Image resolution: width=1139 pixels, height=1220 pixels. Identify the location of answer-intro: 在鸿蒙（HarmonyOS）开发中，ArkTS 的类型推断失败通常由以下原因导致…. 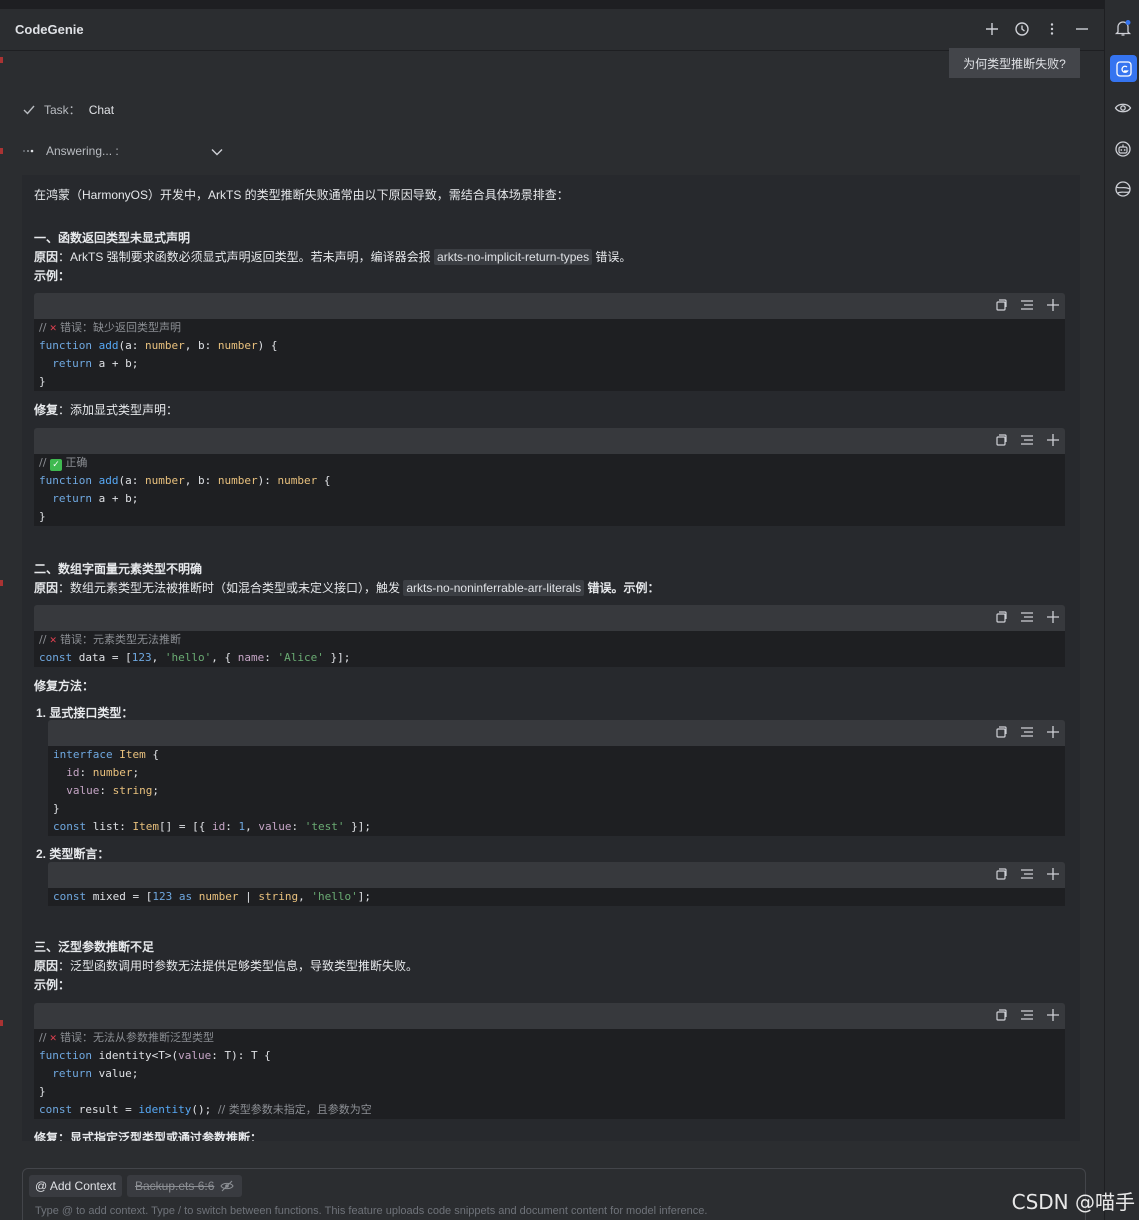
(301, 195).